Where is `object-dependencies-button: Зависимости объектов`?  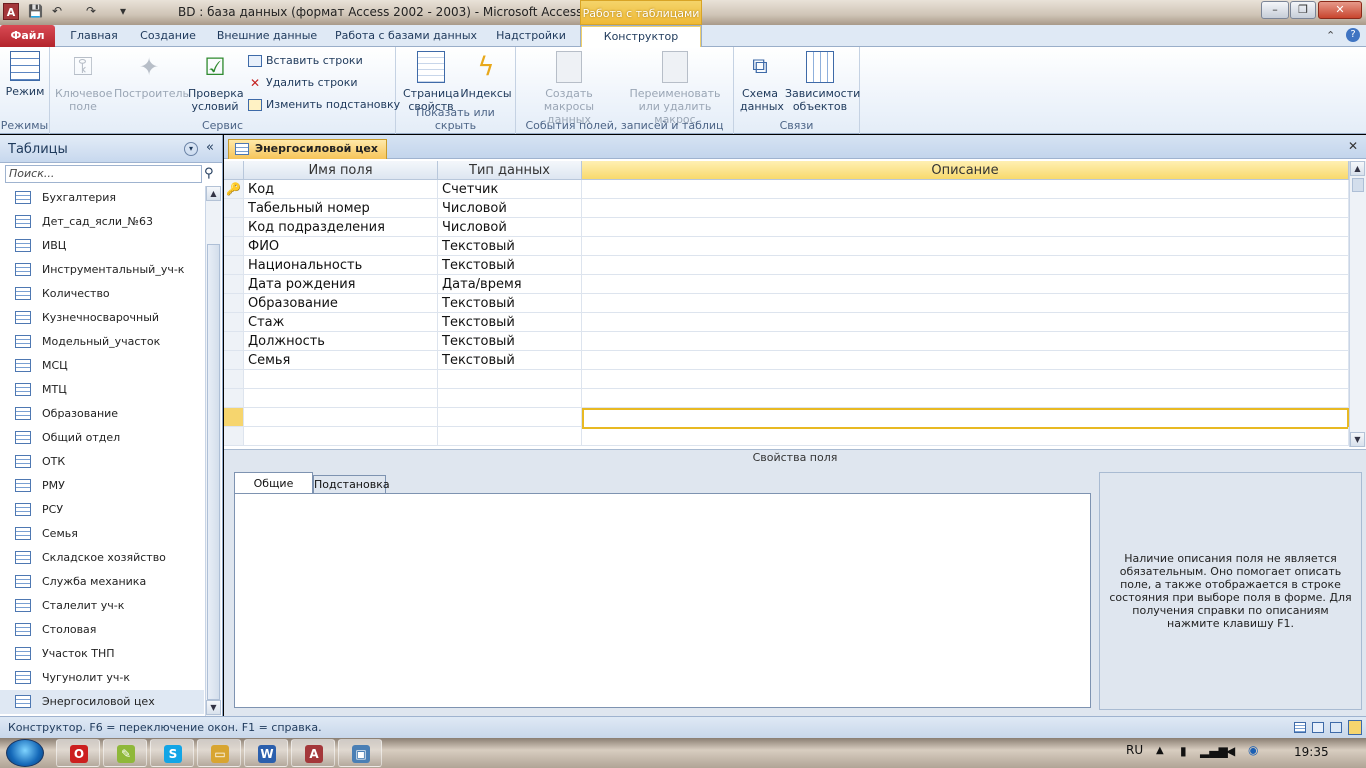 object-dependencies-button: Зависимости объектов is located at coordinates (822, 82).